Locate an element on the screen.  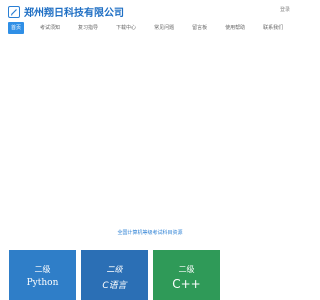
subject-card-python: 二级 Python is located at coordinates (42, 275).